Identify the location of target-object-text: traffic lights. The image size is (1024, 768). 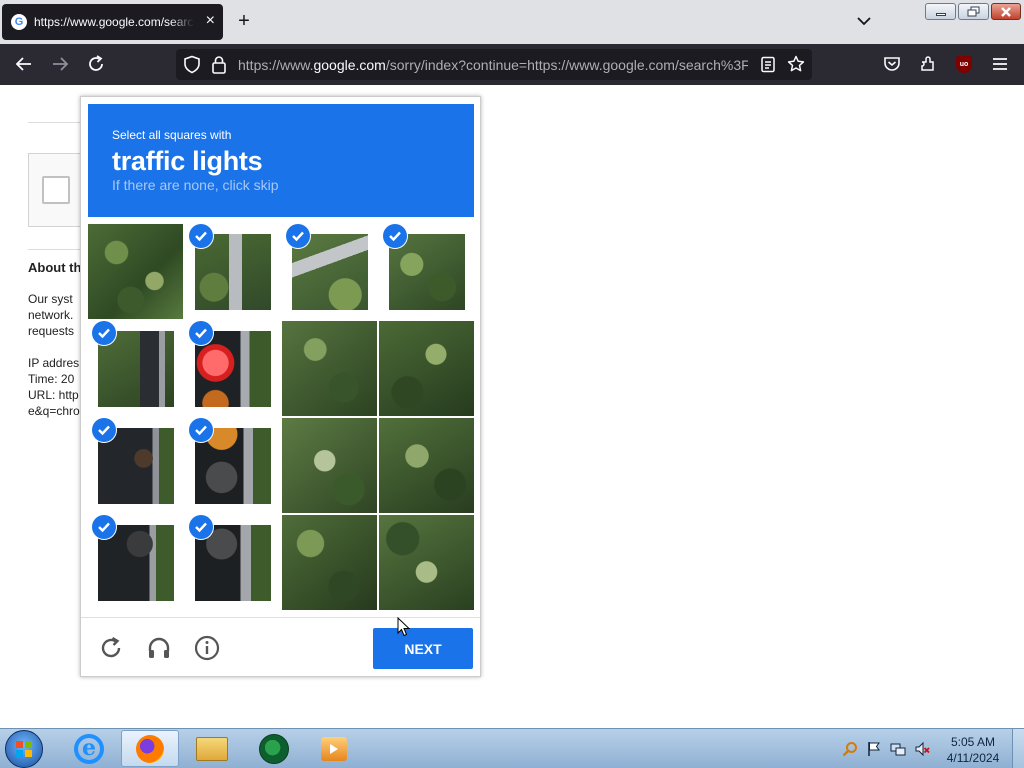
(187, 161).